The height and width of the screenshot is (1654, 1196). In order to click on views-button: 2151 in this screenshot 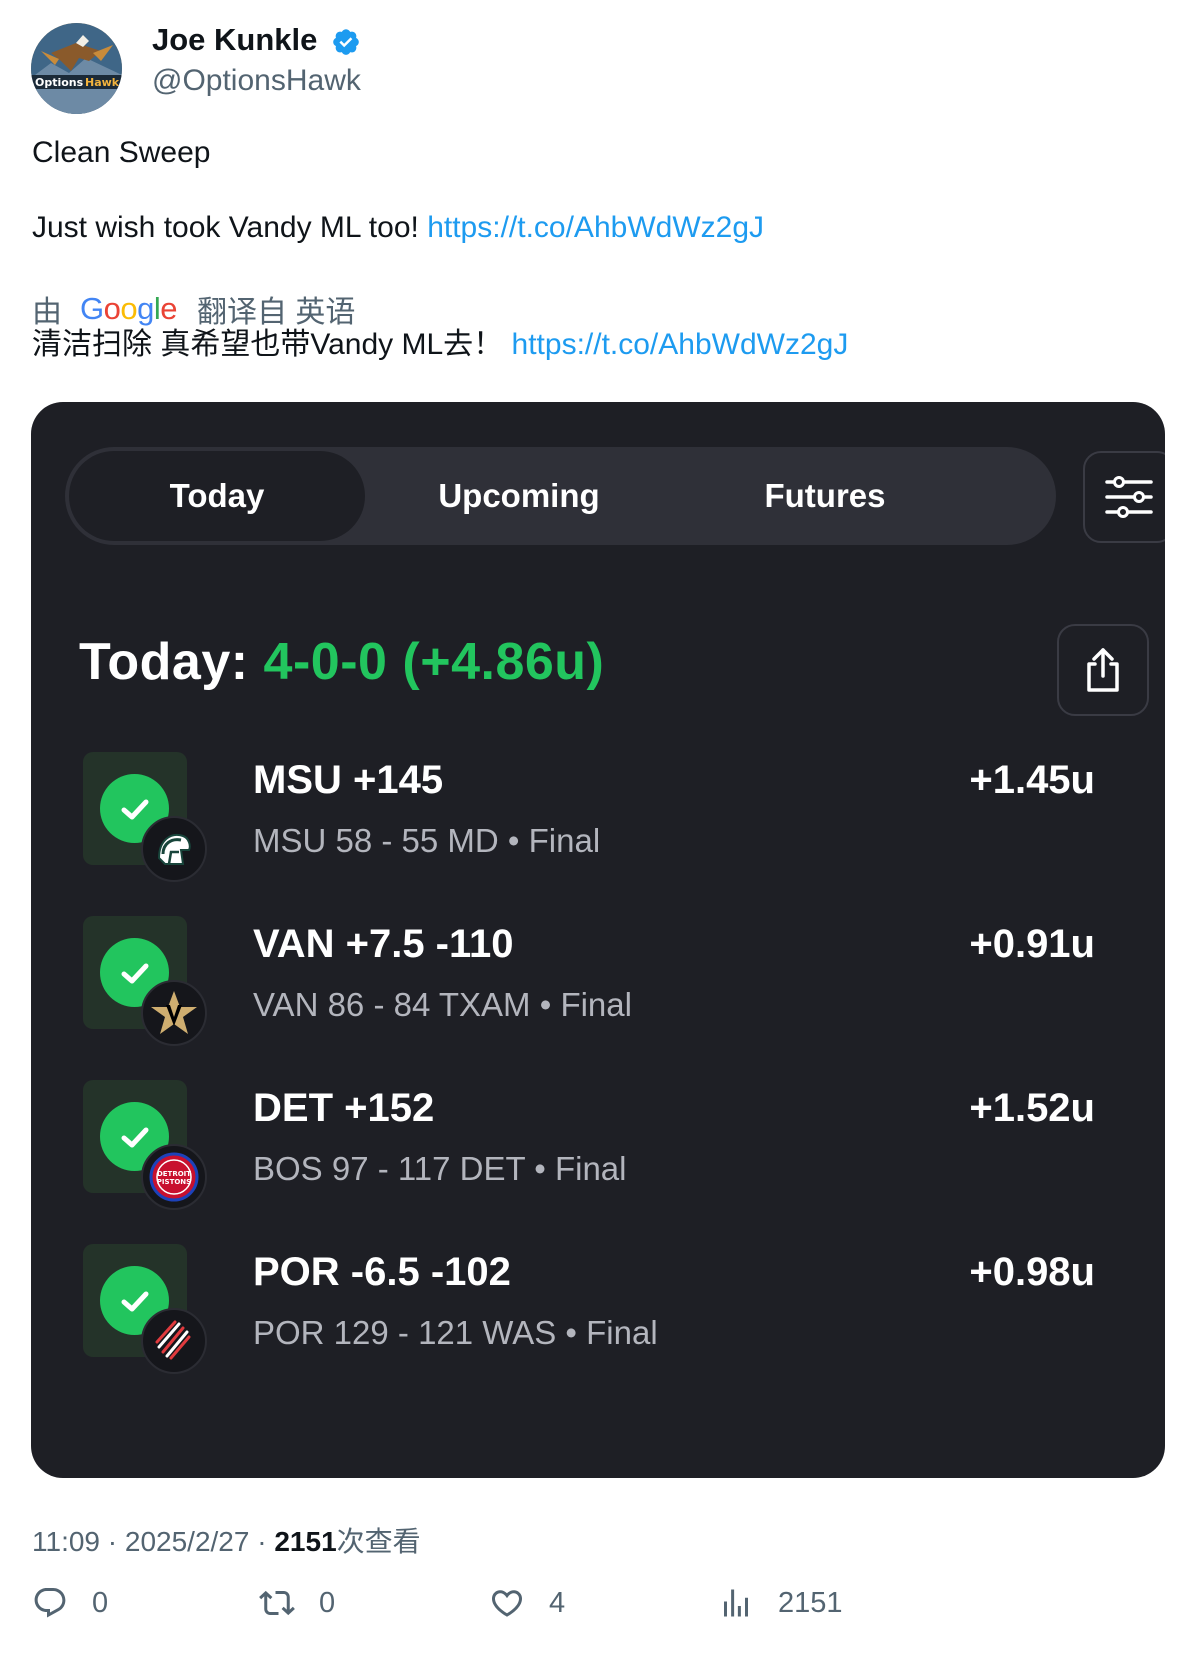, I will do `click(780, 1603)`.